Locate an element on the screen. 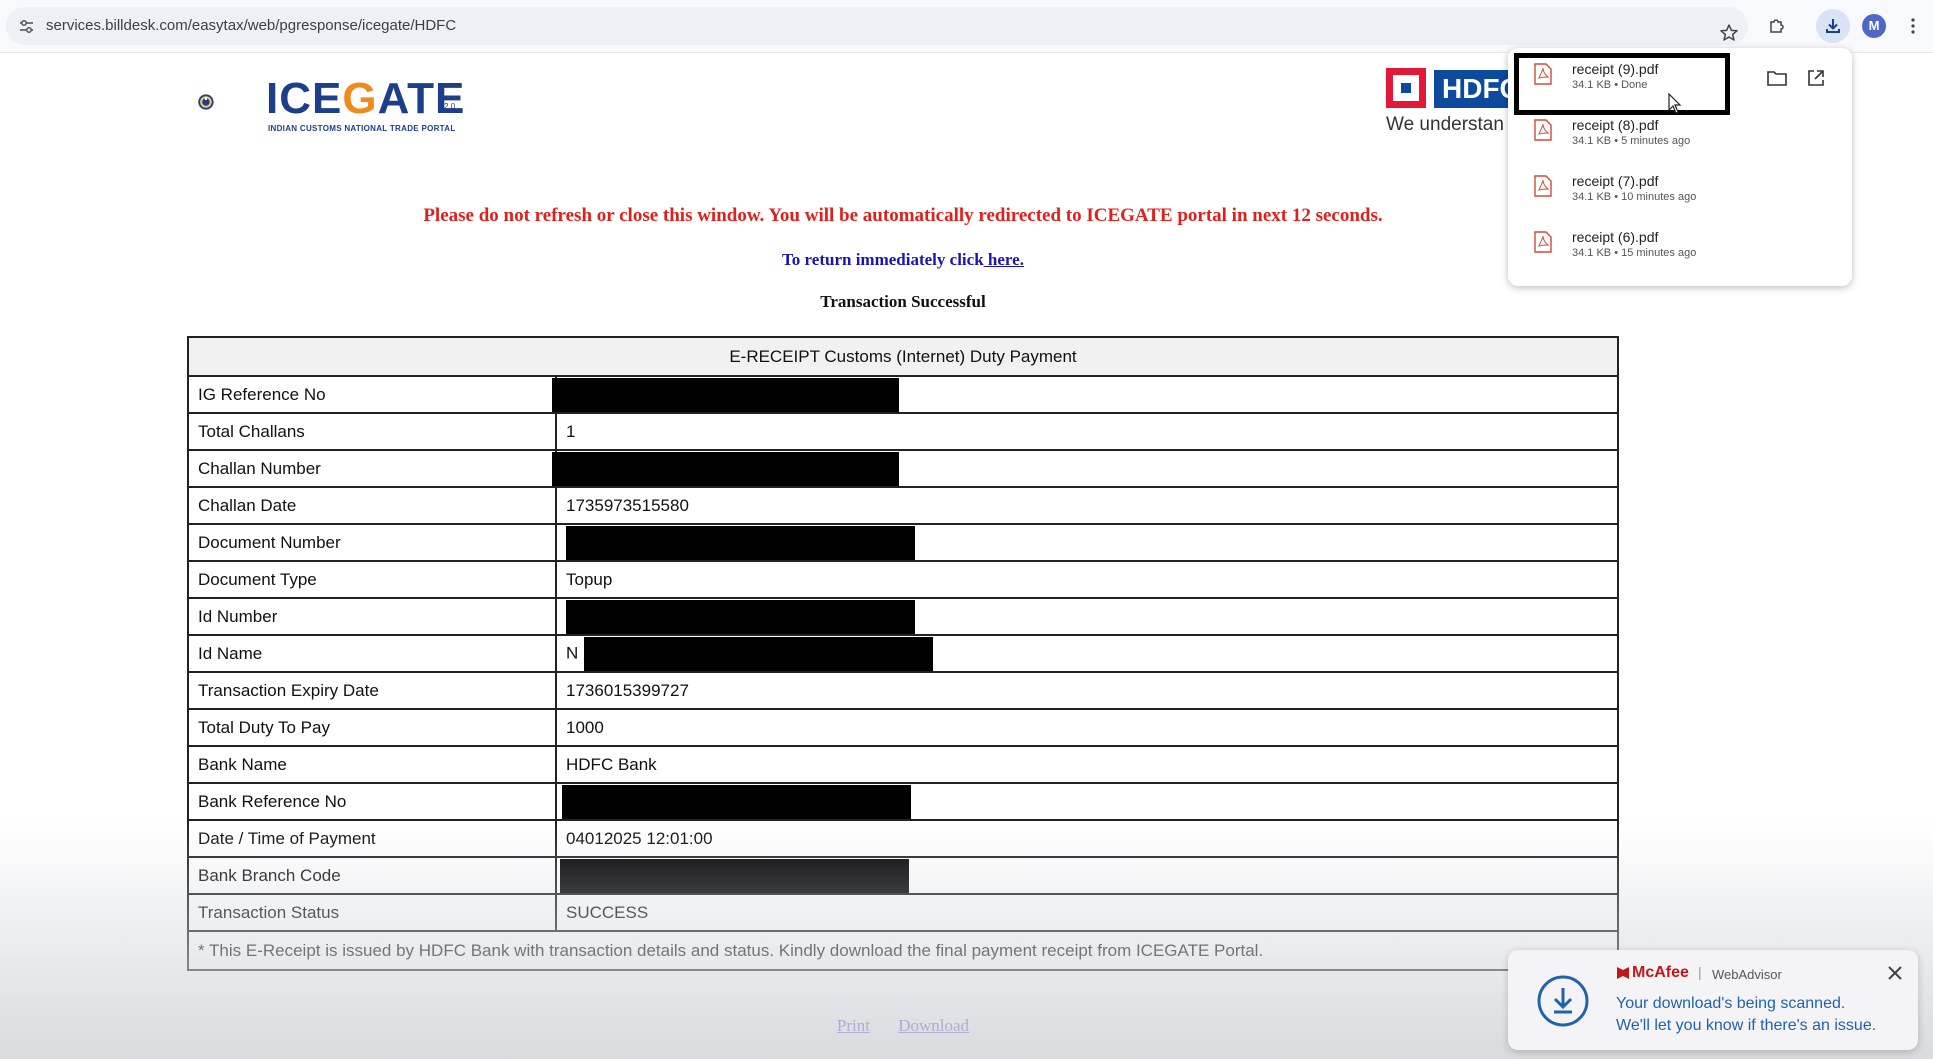 The width and height of the screenshot is (1933, 1059). row-label: Bank Reference No is located at coordinates (372, 801).